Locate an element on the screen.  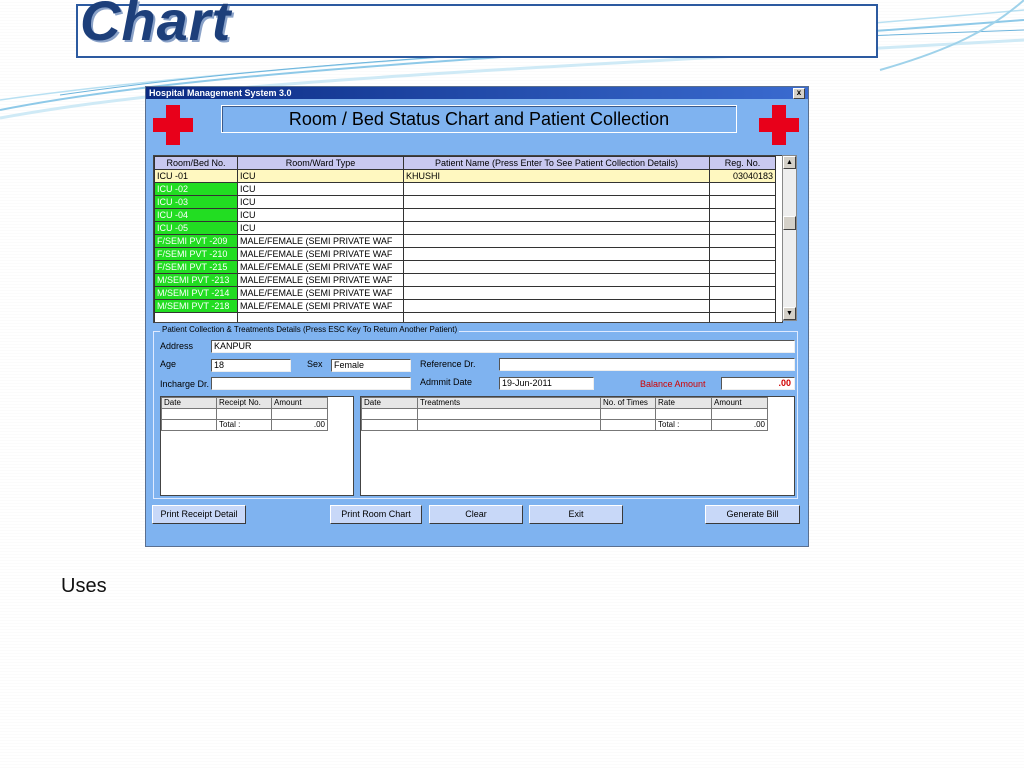
receipts-header-row: Date Receipt No. Amount is located at coordinates (244, 403).